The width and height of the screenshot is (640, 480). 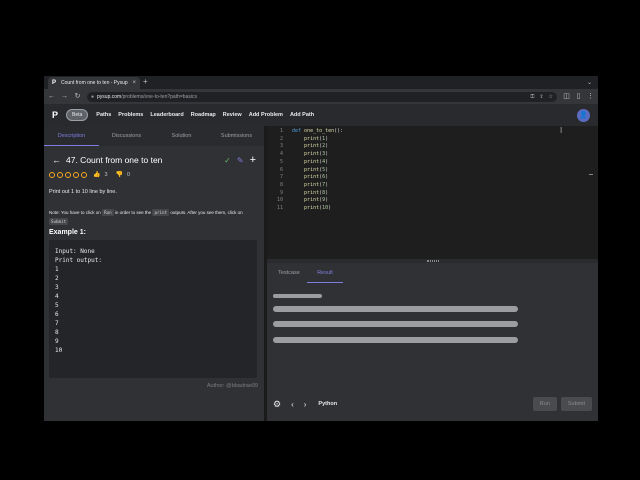 What do you see at coordinates (316, 200) in the screenshot?
I see `code-text: print(9)` at bounding box center [316, 200].